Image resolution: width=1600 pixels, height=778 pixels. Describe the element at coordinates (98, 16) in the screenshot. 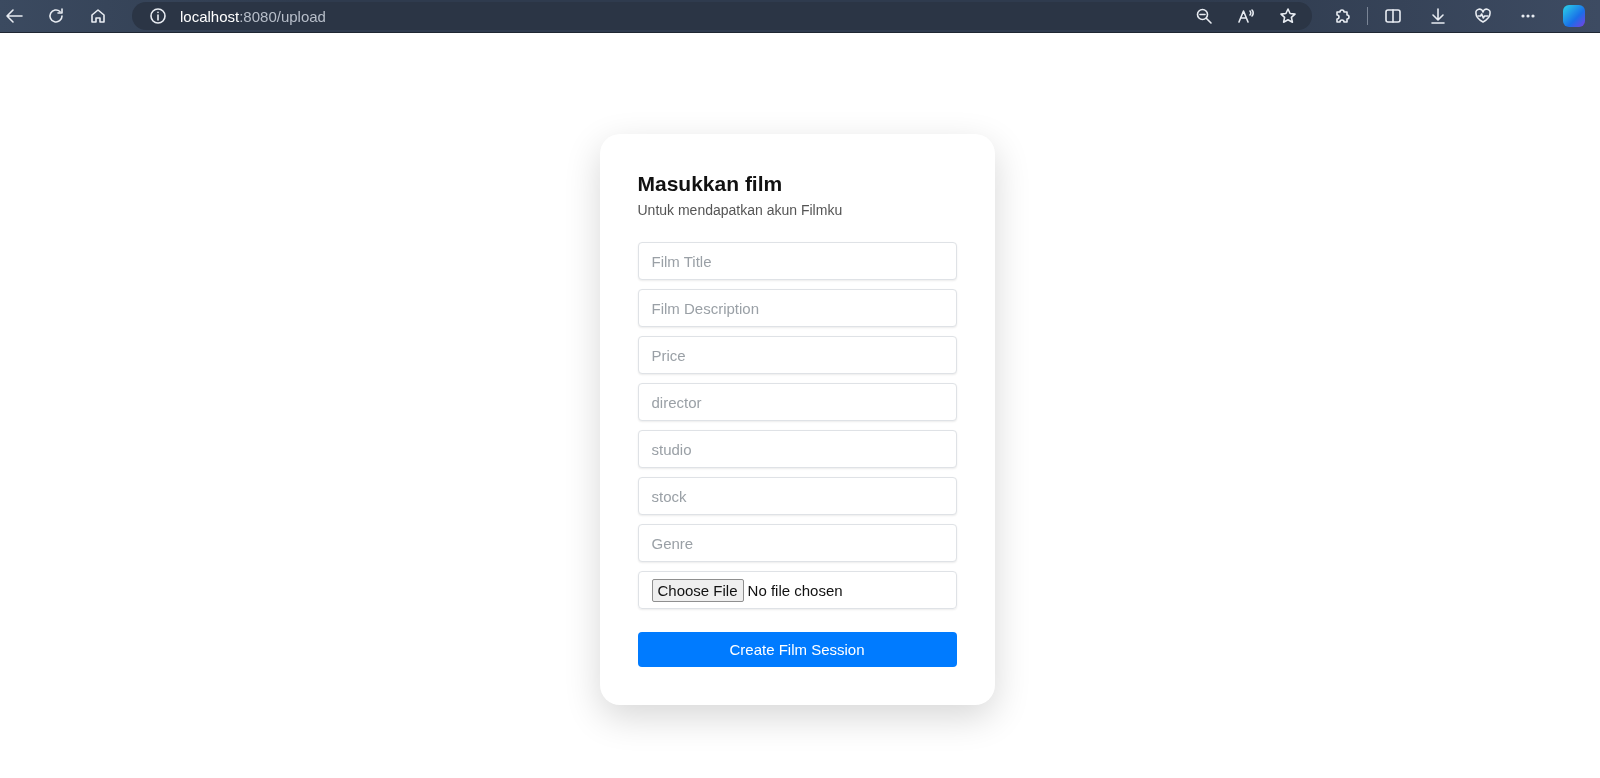

I see `home-icon` at that location.